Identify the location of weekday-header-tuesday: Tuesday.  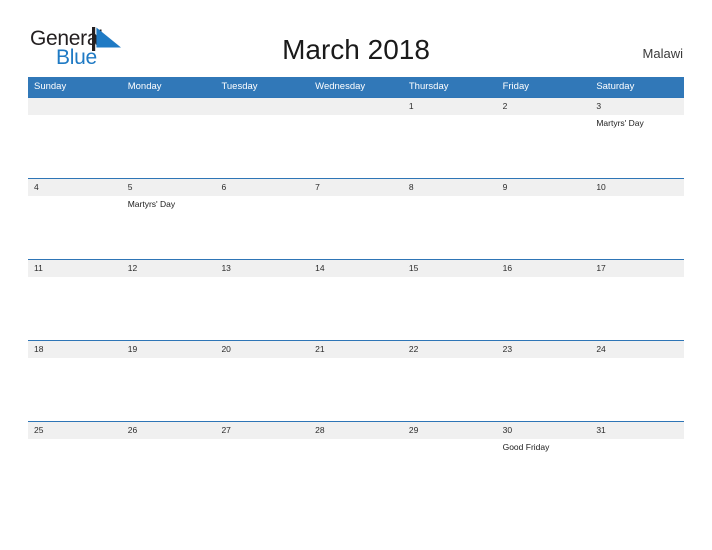
(239, 86).